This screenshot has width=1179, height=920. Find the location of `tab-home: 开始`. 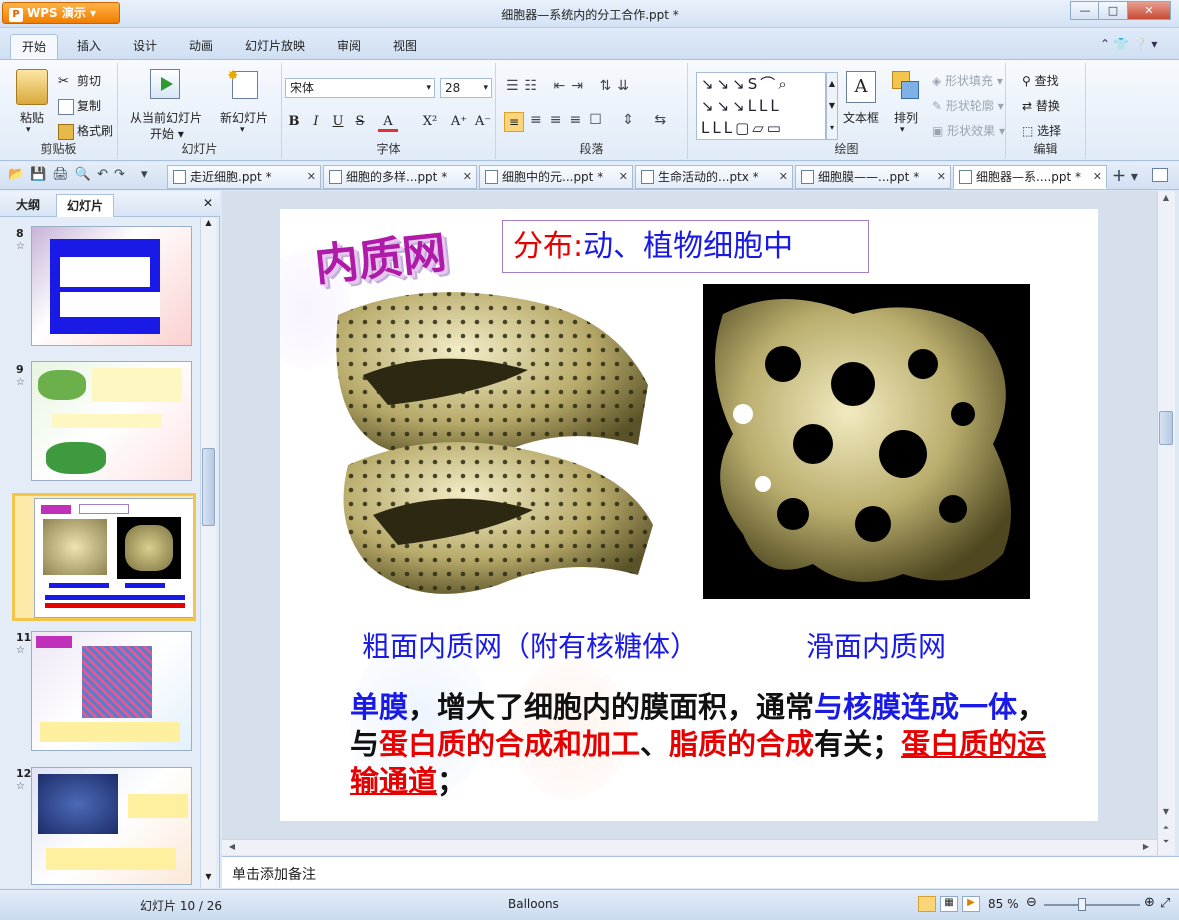

tab-home: 开始 is located at coordinates (34, 47).